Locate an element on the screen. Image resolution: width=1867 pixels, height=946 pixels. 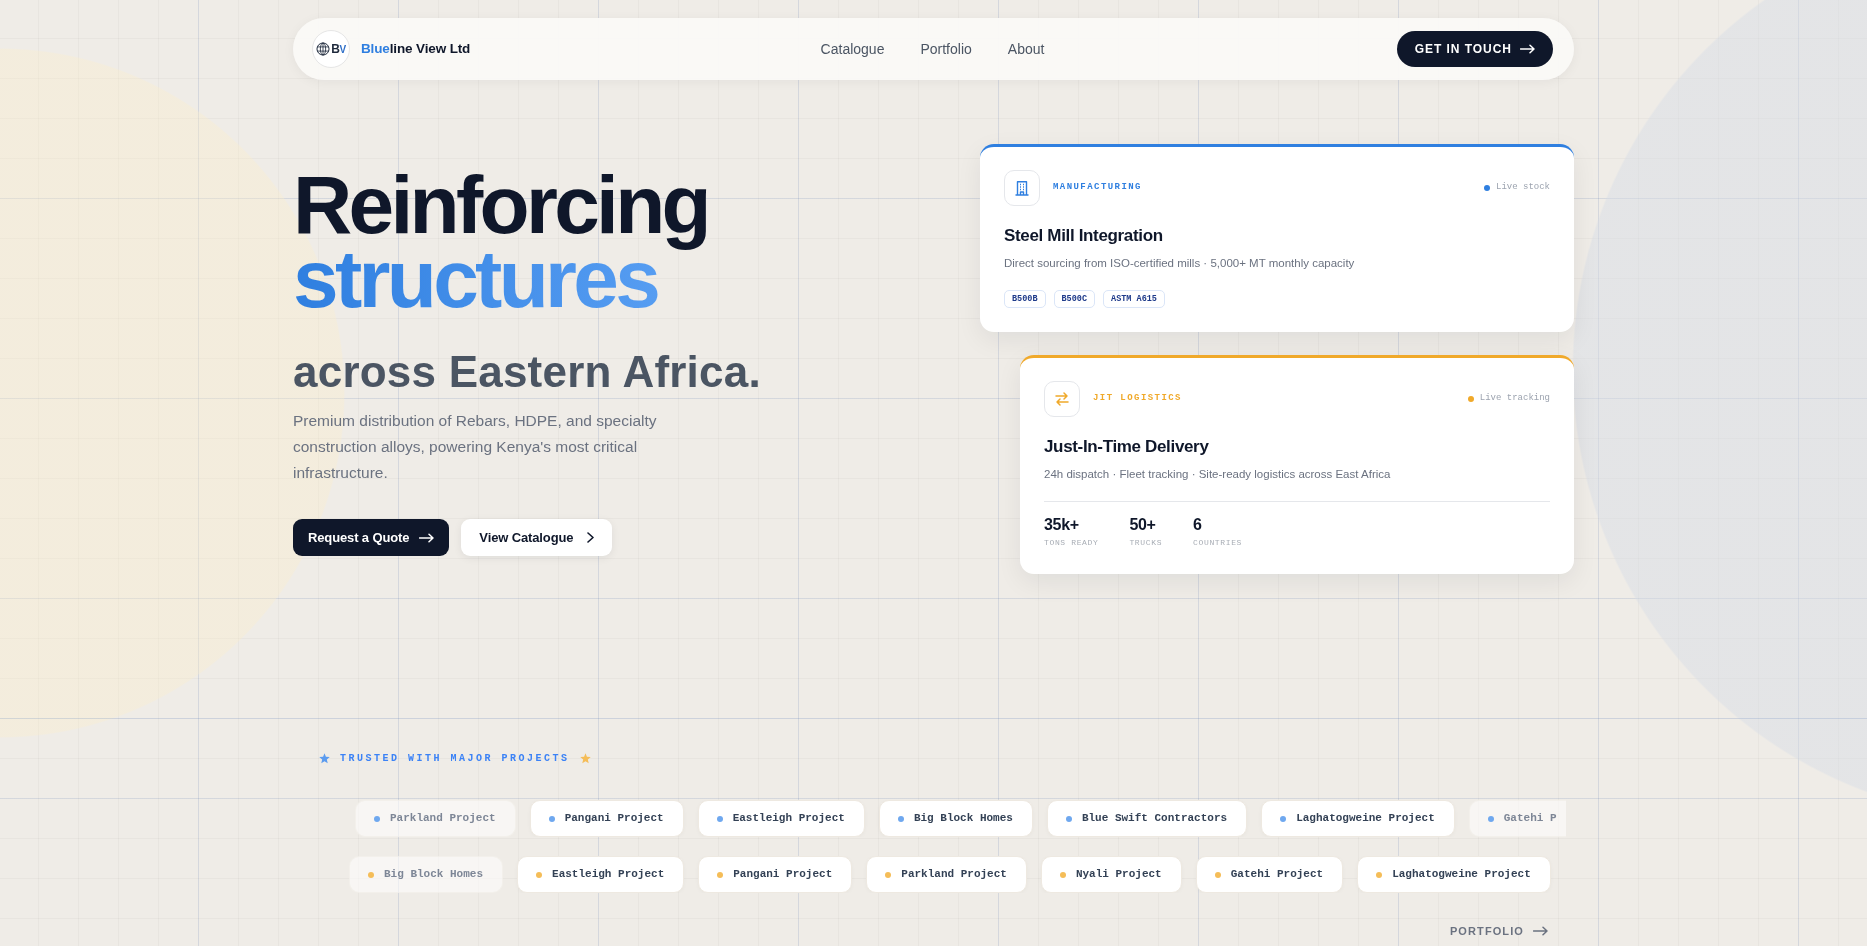
project-name: Blue Swift Contractors is located at coordinates (1154, 819).